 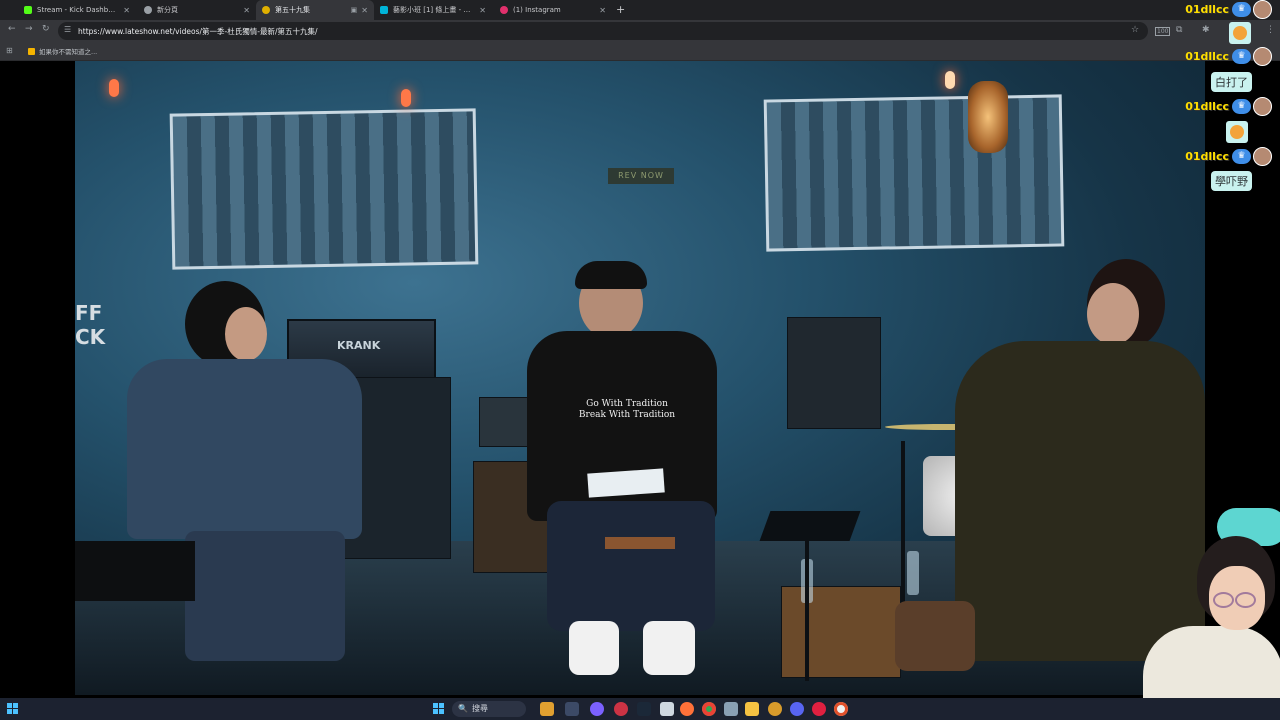 I want to click on app-icon-browser, so click(x=841, y=709).